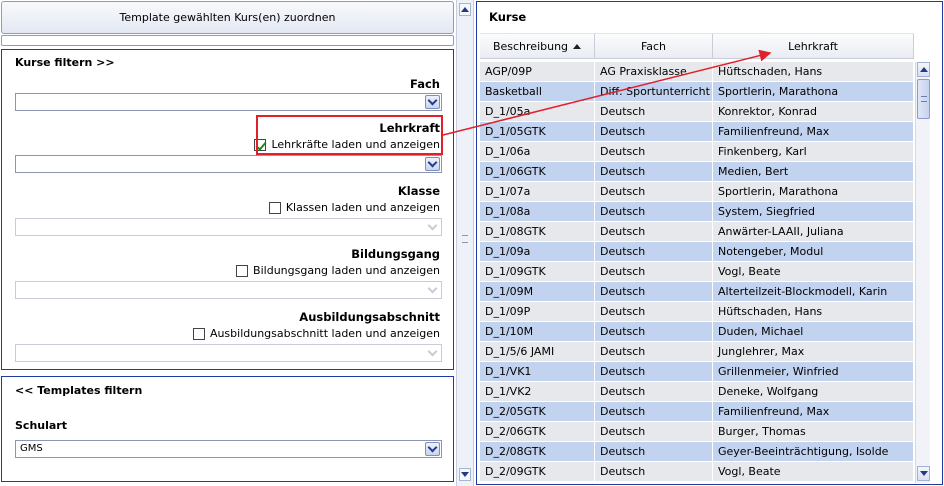 This screenshot has height=486, width=944. I want to click on table-cell: D_2/05GTK, so click(537, 411).